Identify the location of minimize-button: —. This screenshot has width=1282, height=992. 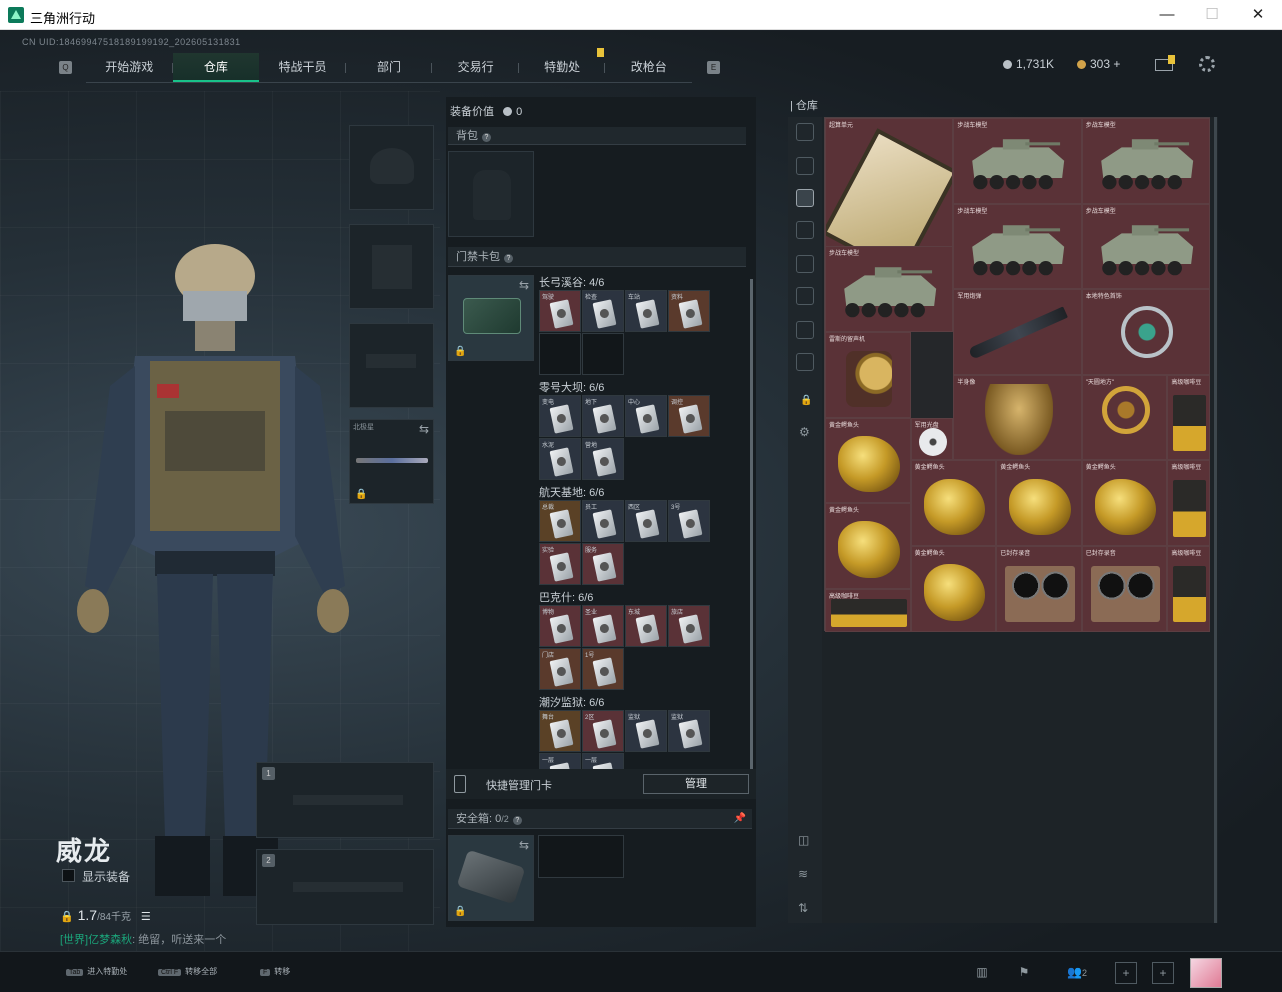
(1167, 15).